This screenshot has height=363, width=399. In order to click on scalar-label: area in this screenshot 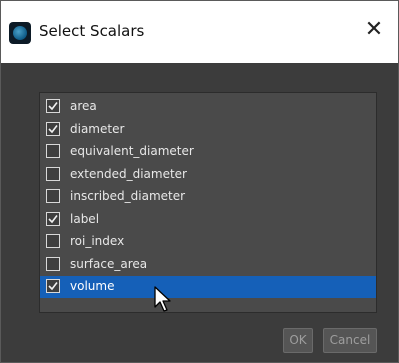, I will do `click(83, 106)`.